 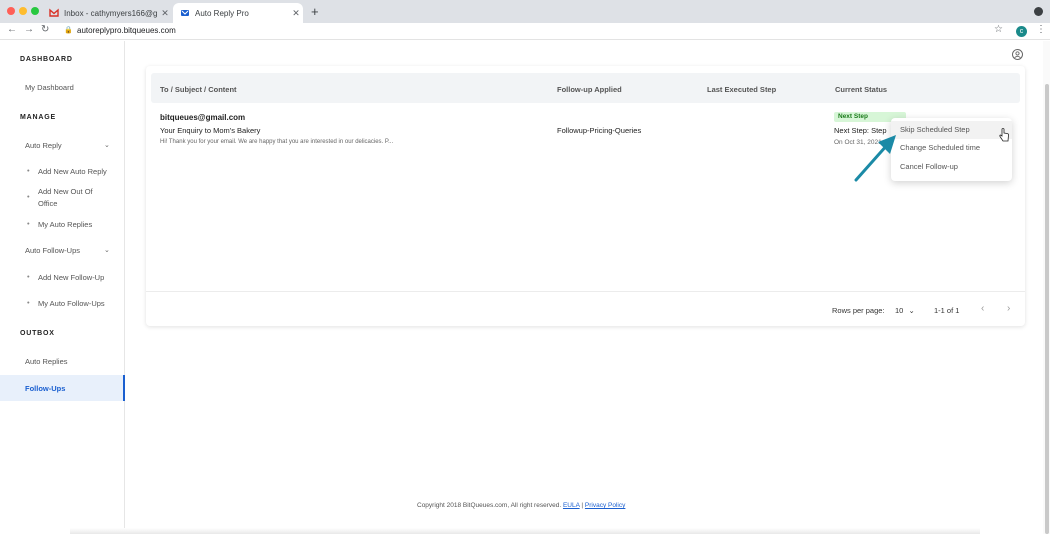 What do you see at coordinates (605, 505) in the screenshot?
I see `privacy-policy-link: Privacy Policy` at bounding box center [605, 505].